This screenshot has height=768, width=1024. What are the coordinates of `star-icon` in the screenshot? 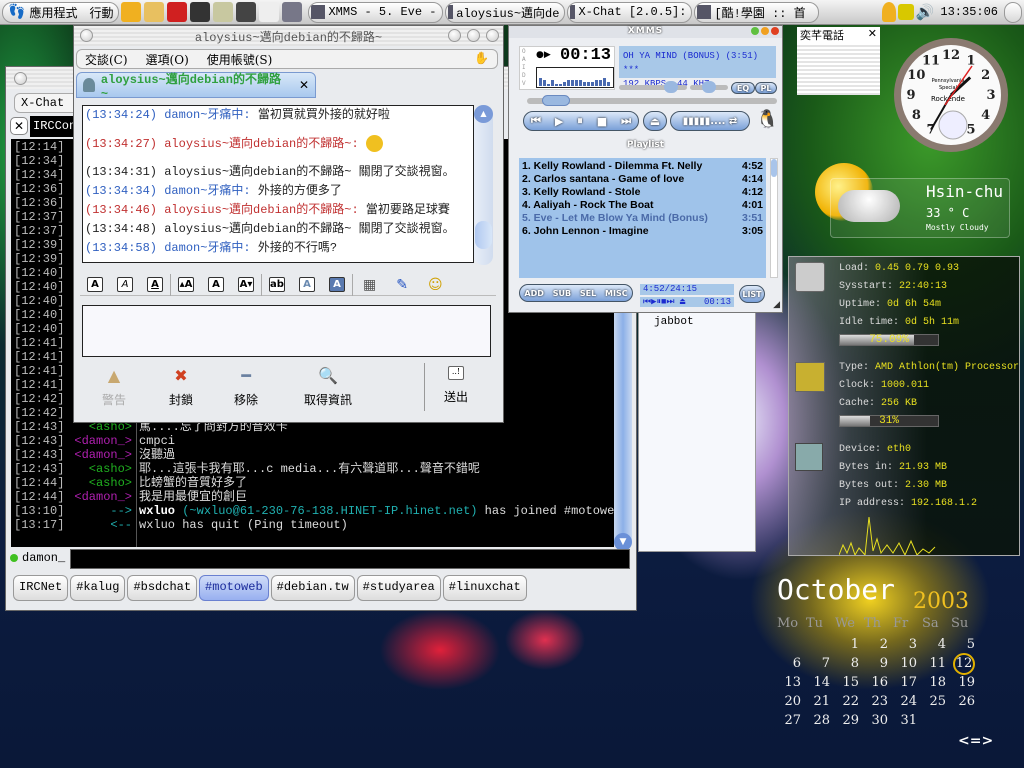 It's located at (177, 12).